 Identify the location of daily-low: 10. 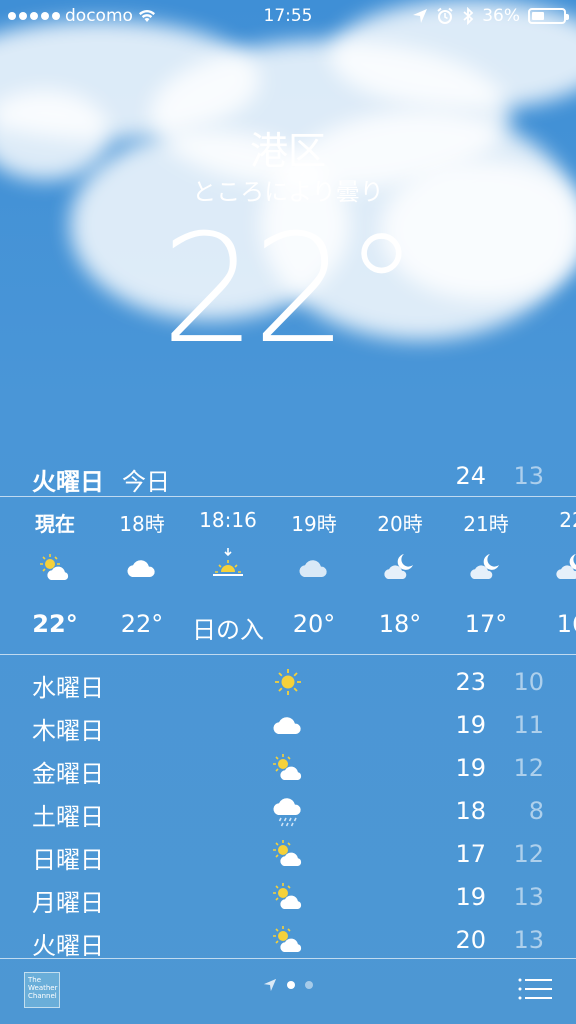
(528, 682).